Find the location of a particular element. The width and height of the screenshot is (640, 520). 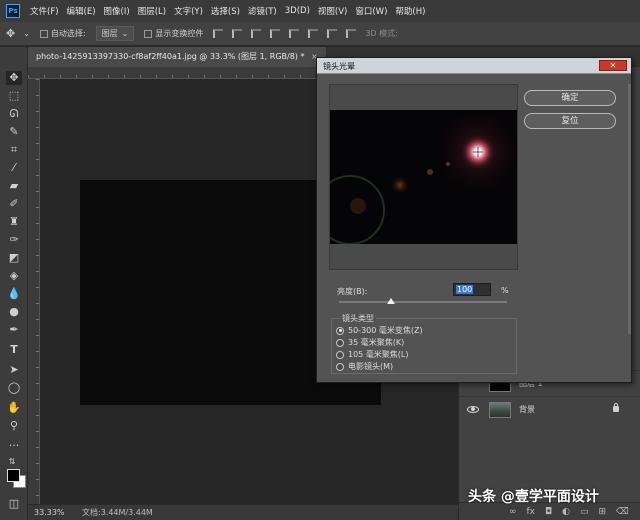

type-icon: T is located at coordinates (14, 350).